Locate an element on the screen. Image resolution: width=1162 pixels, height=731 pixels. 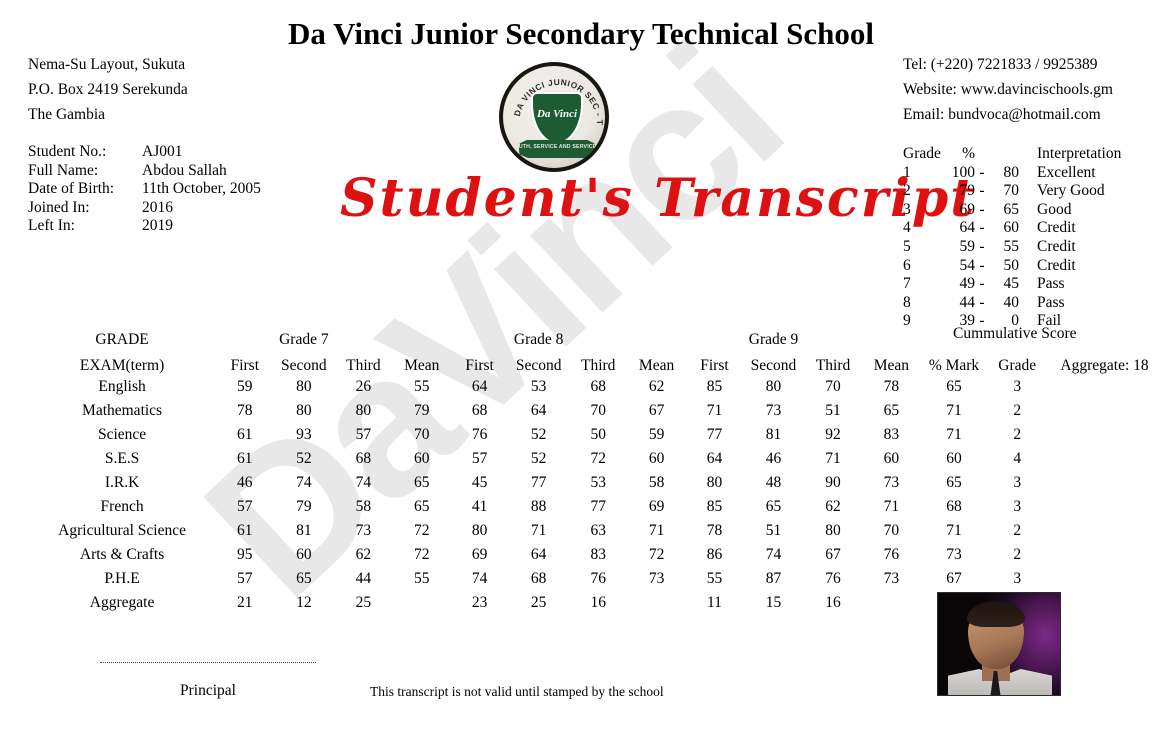
gk-interpretation: Excellent is located at coordinates (1066, 172).